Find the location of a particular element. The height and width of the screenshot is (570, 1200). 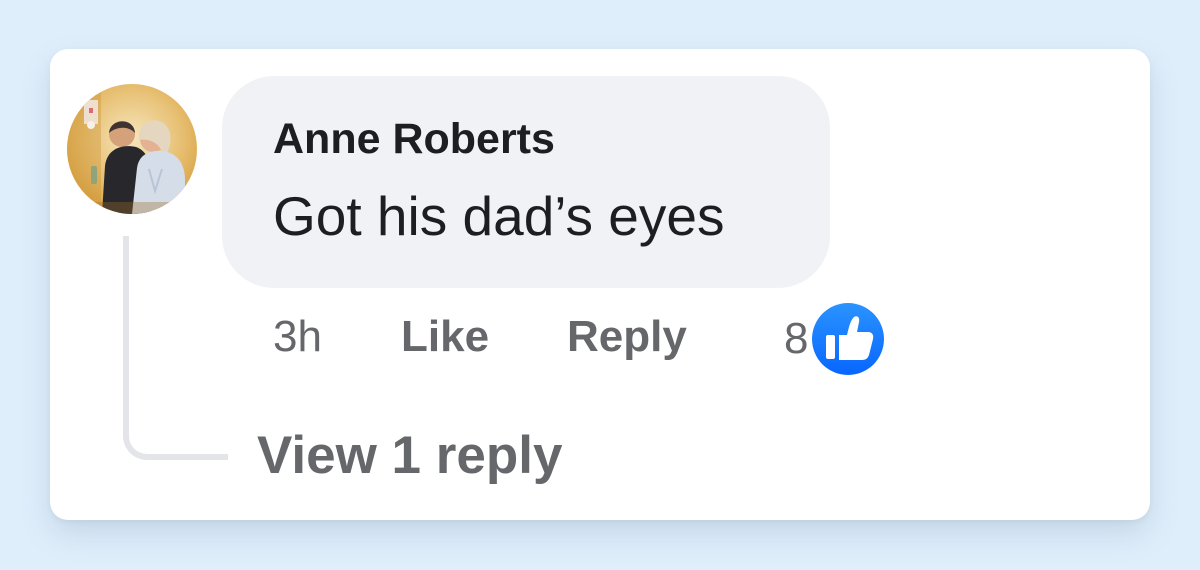

avatar is located at coordinates (132, 149).